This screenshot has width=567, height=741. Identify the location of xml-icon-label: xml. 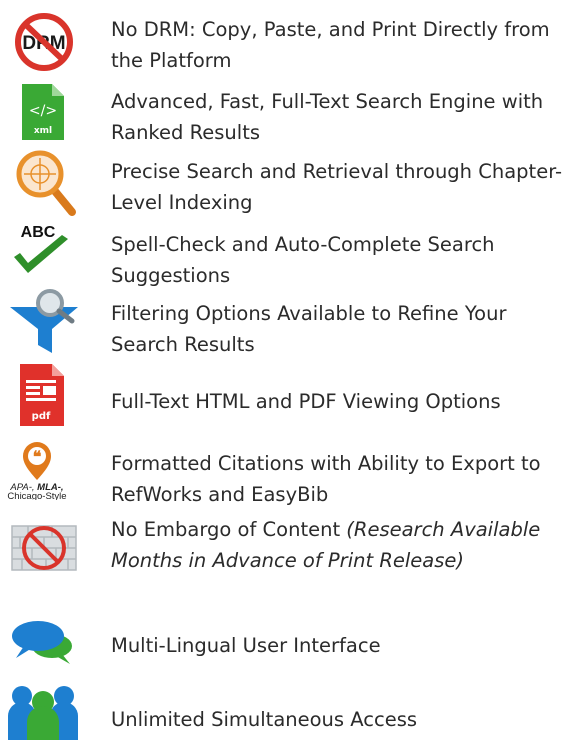
(43, 131).